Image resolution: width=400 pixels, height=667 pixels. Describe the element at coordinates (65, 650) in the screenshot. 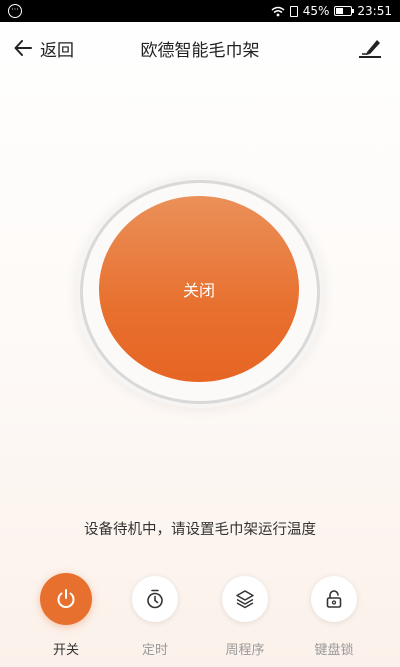

I see `nav-power-label: 开关` at that location.